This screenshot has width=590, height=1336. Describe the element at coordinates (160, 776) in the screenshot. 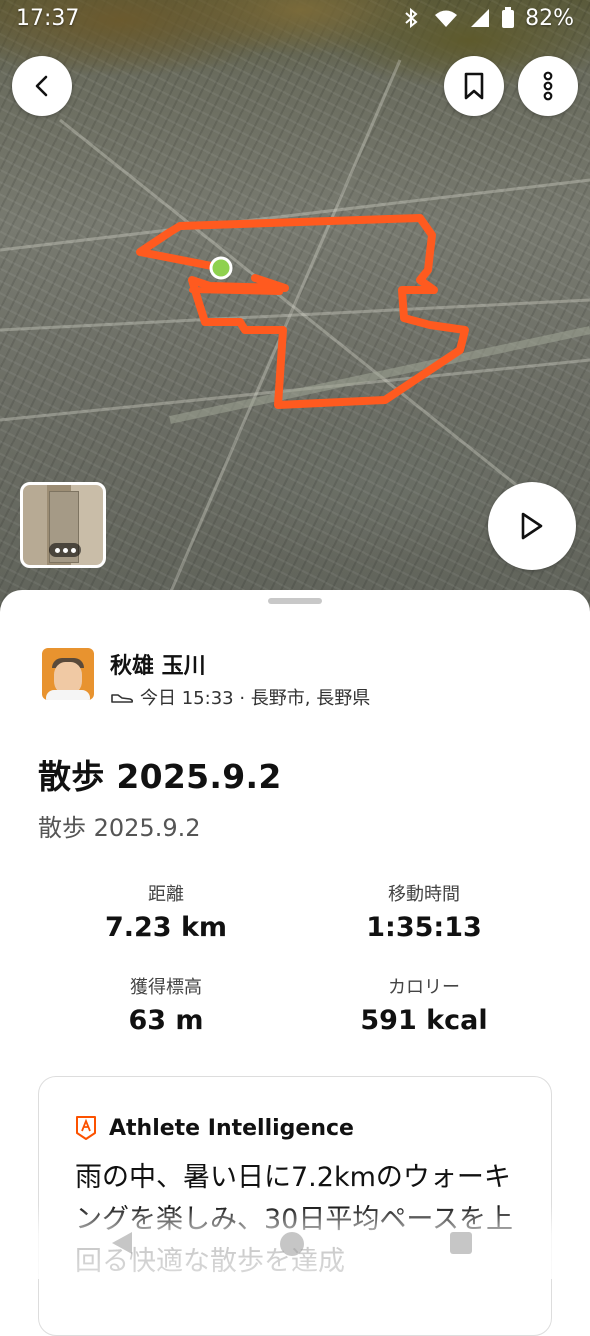

I see `activity-title: 散歩 2025.9.2` at that location.